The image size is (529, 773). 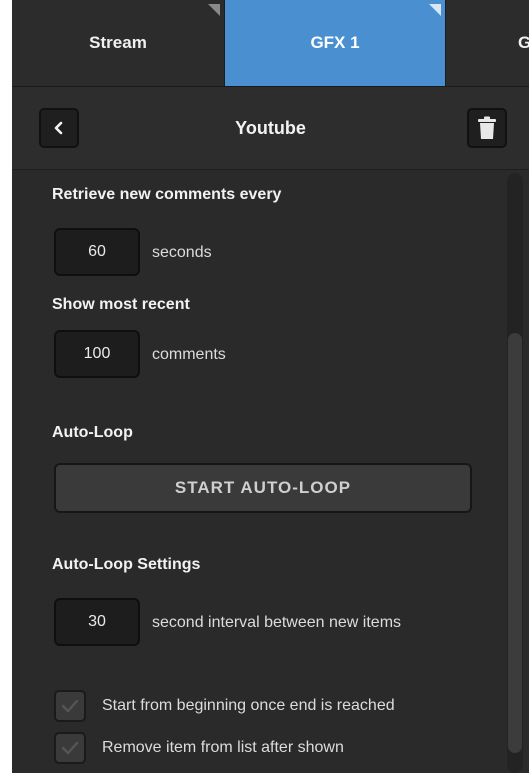 What do you see at coordinates (182, 252) in the screenshot?
I see `retrieve-interval-unit: seconds` at bounding box center [182, 252].